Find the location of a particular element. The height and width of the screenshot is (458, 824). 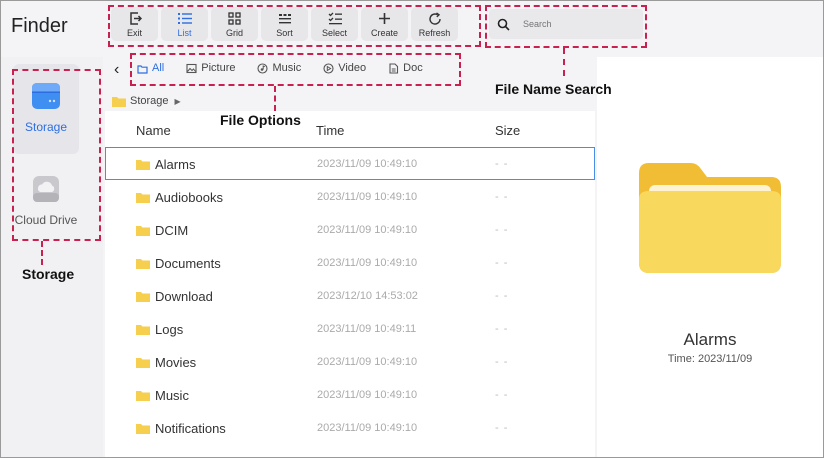

file-row: DCIM 2023/11/09 10:49:10 - - is located at coordinates (350, 229).